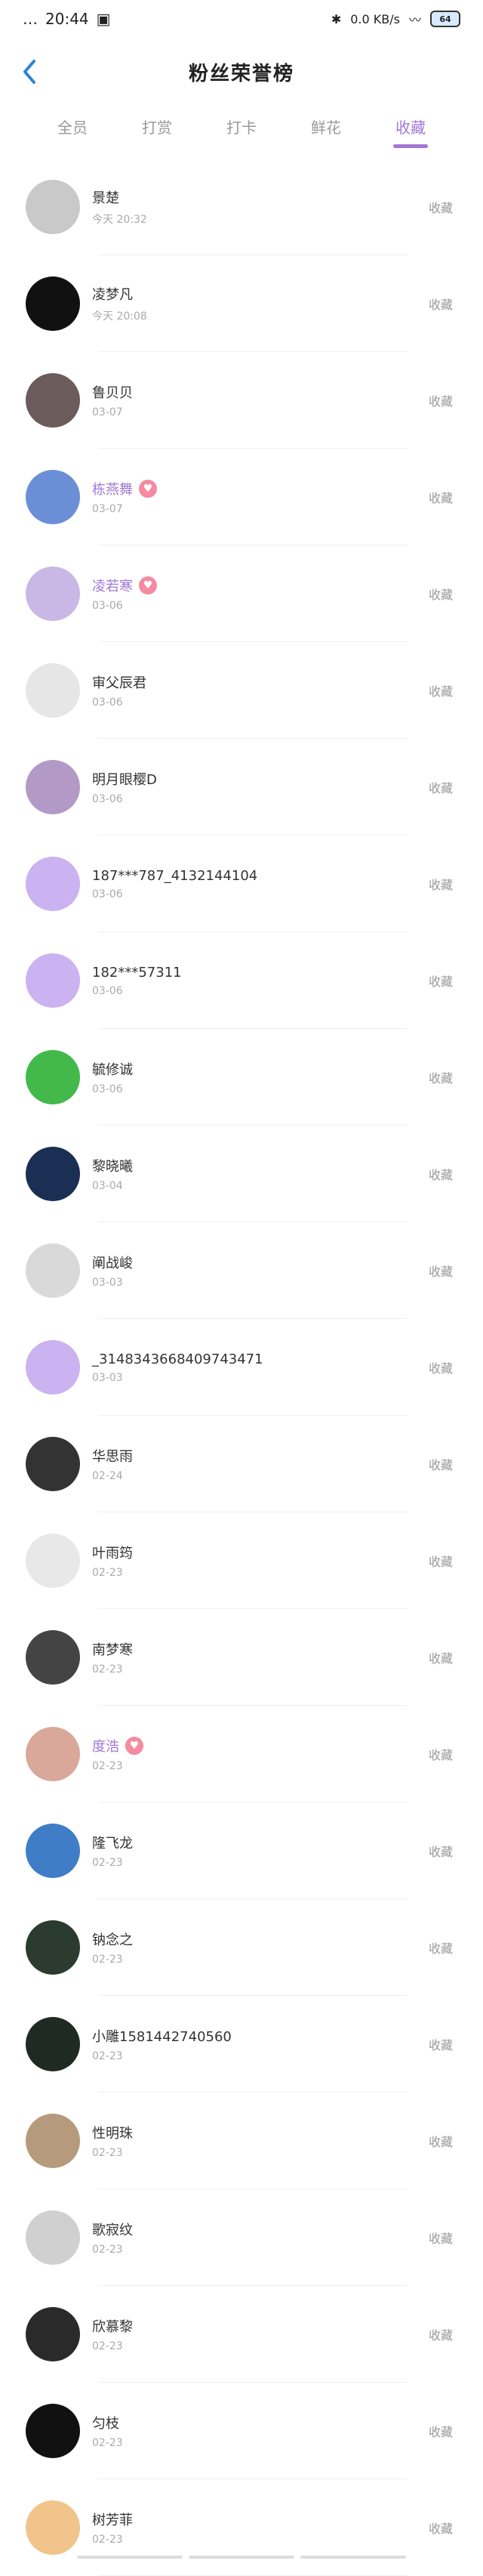 This screenshot has height=2576, width=483. What do you see at coordinates (124, 489) in the screenshot?
I see `name-line: 栋燕舞 ♥` at bounding box center [124, 489].